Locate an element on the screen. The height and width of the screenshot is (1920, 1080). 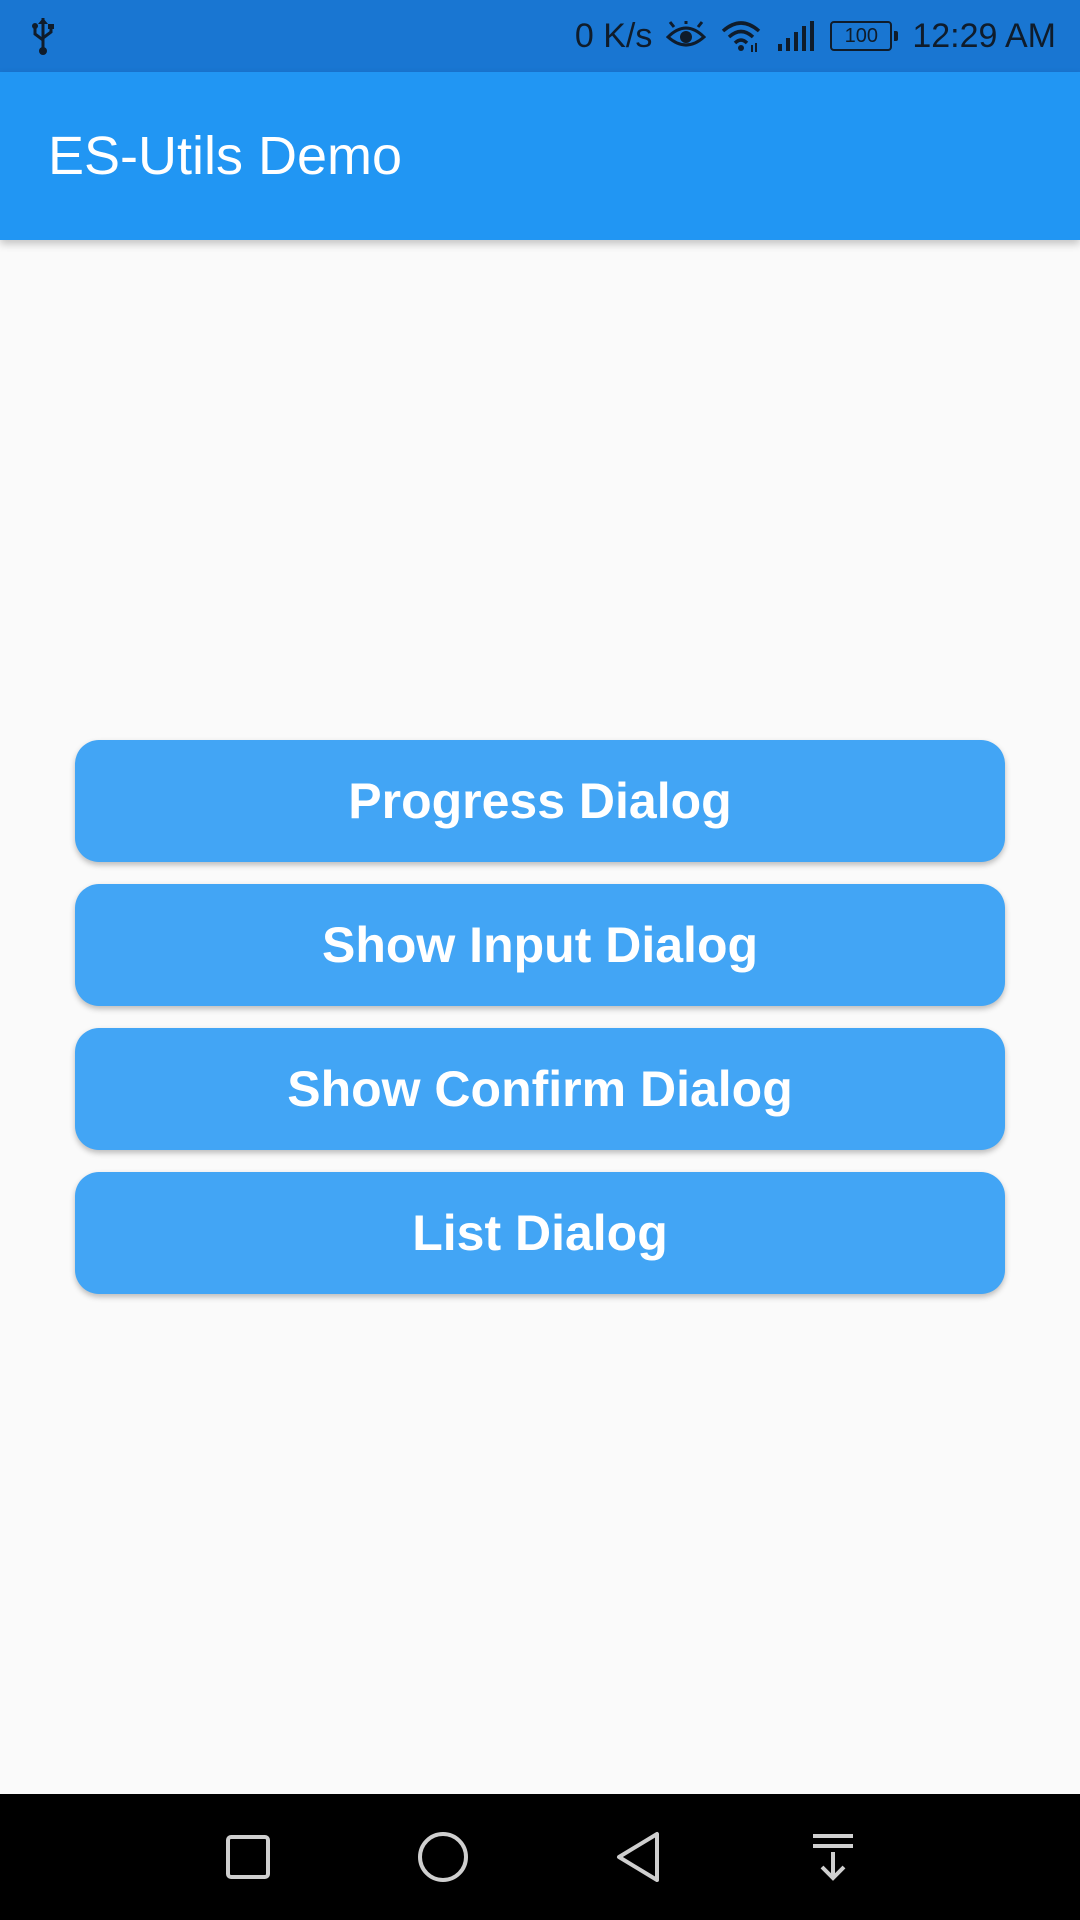
show-confirm-dialog-button: Show Confirm Dialog is located at coordinates (540, 1089).